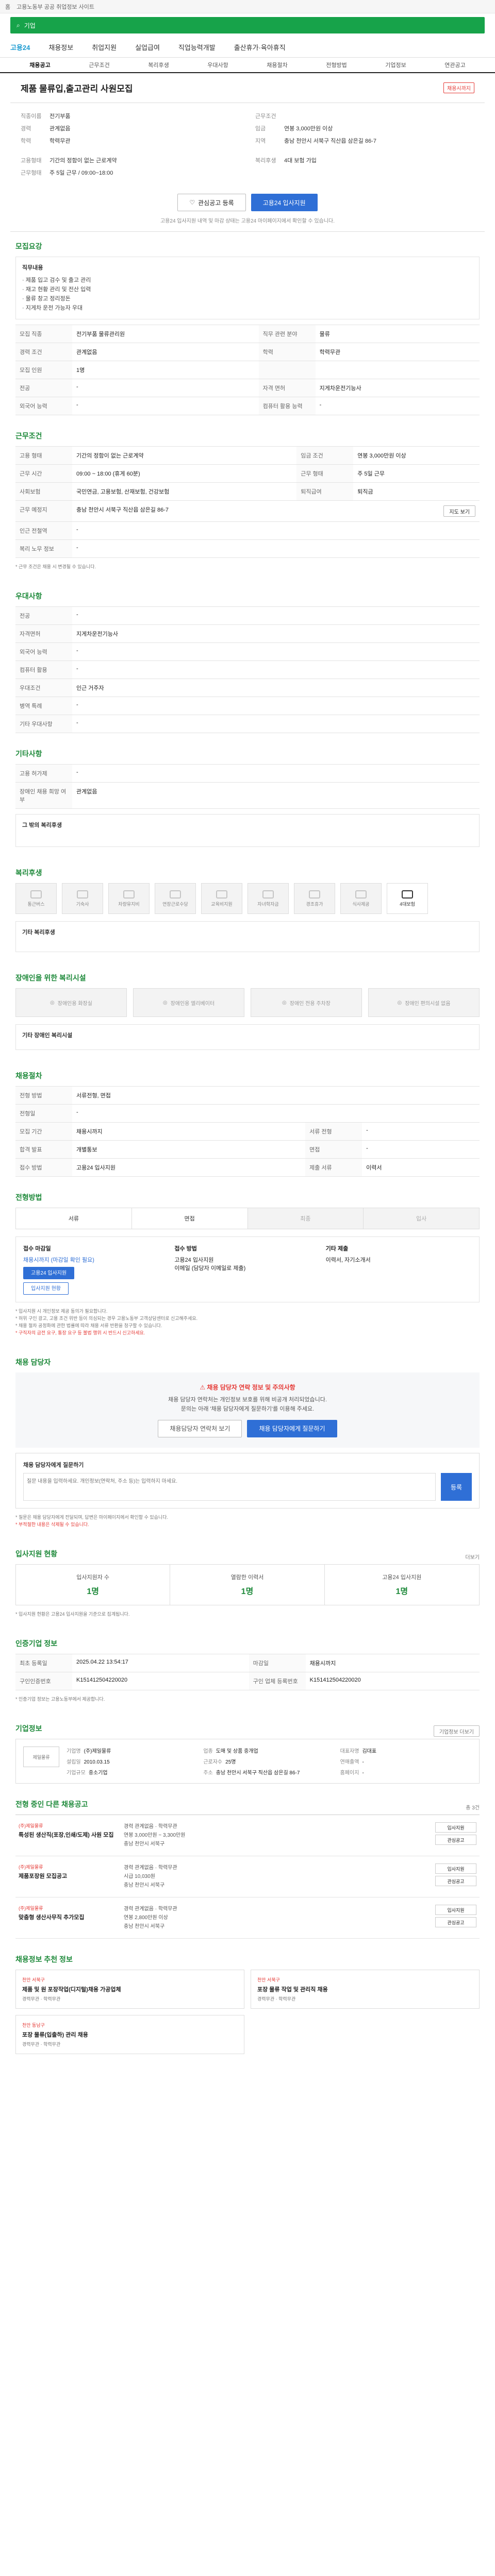 Image resolution: width=495 pixels, height=2576 pixels. Describe the element at coordinates (43, 370) in the screenshot. I see `cell-key: 모집 인원` at that location.